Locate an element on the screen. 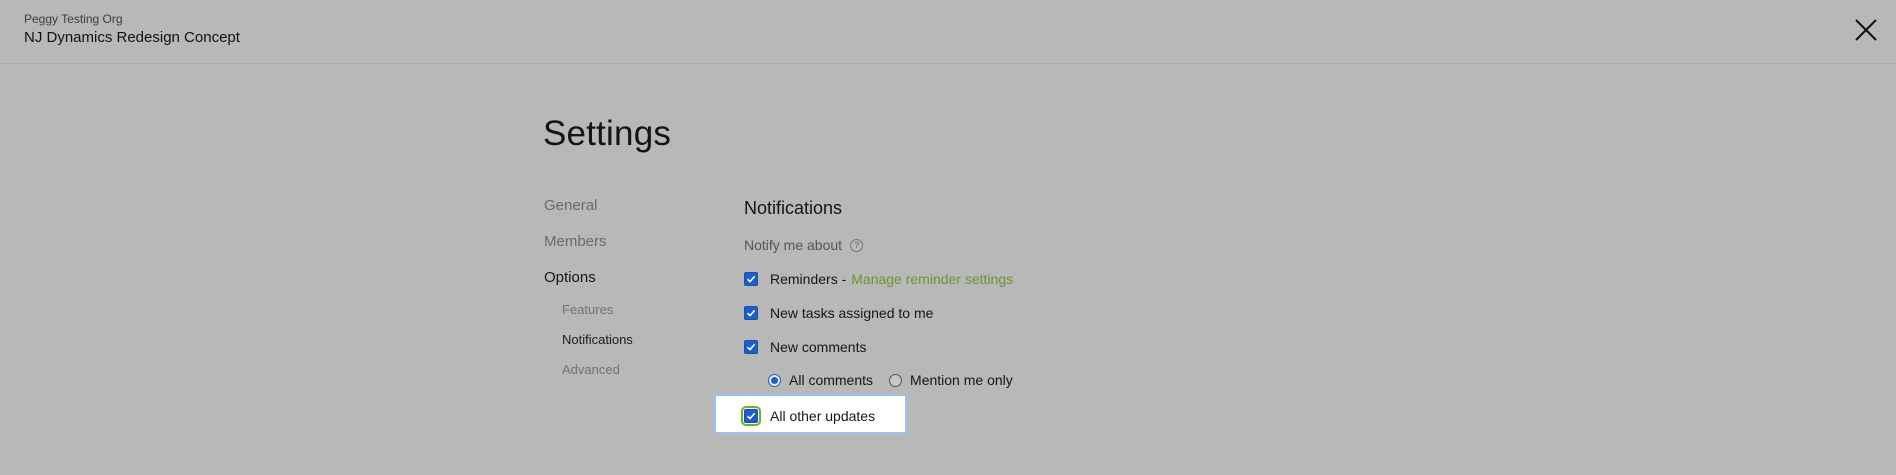  new-tasks-label: New tasks assigned to me is located at coordinates (852, 313).